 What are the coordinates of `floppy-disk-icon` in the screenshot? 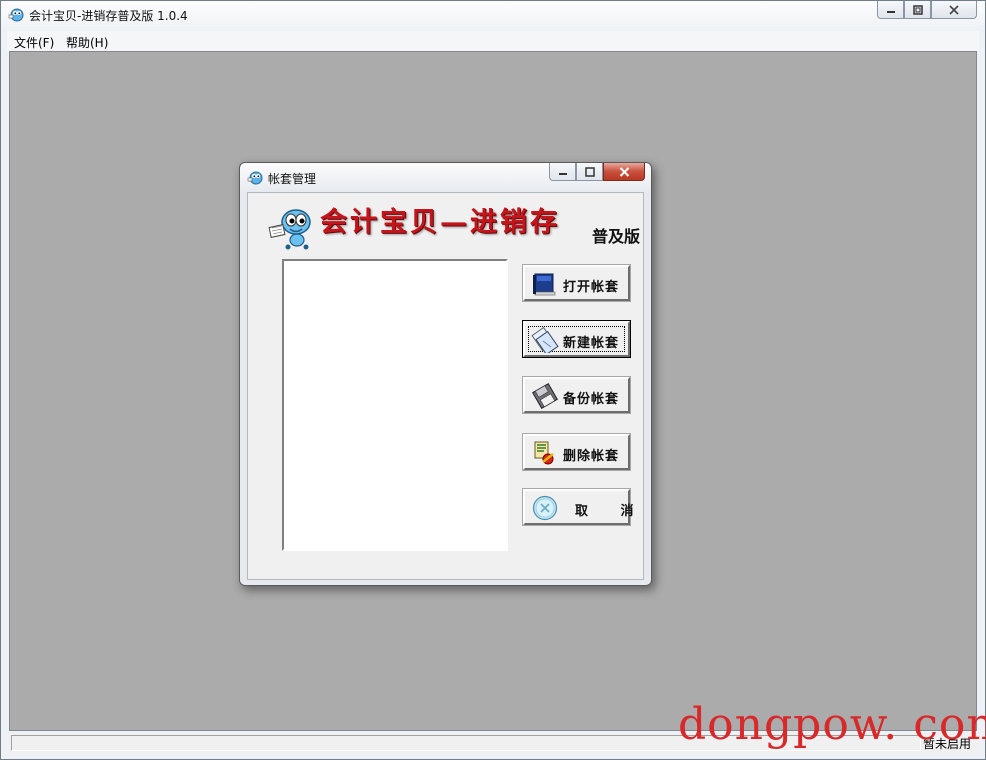 It's located at (545, 396).